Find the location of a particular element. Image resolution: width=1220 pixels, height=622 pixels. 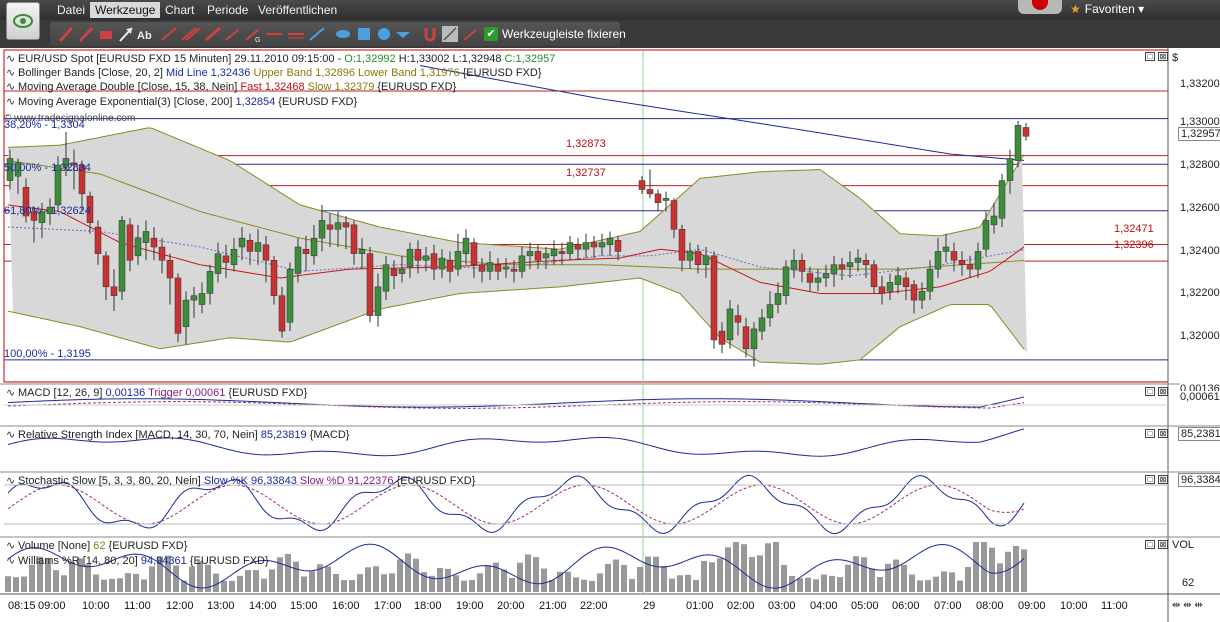

pen-tool-icon: G is located at coordinates (252, 36).